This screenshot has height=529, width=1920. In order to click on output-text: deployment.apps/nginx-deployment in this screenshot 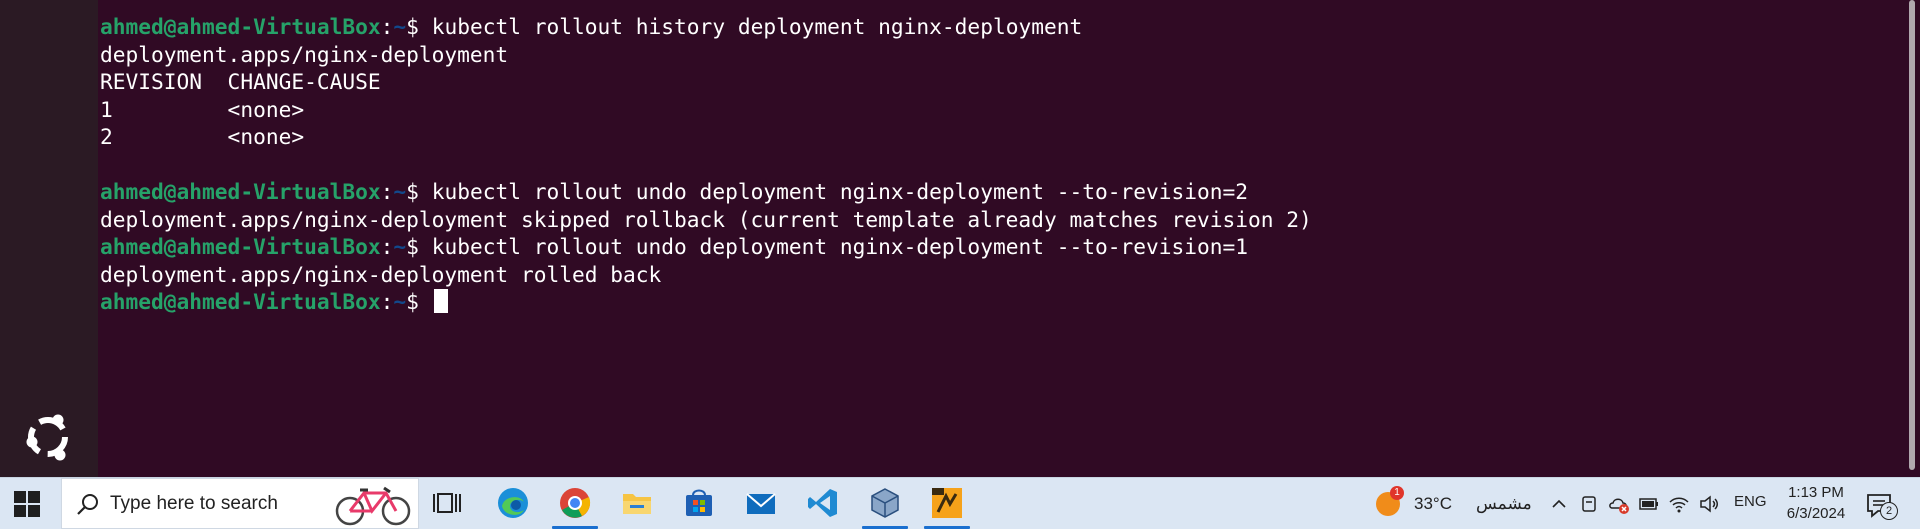, I will do `click(304, 54)`.